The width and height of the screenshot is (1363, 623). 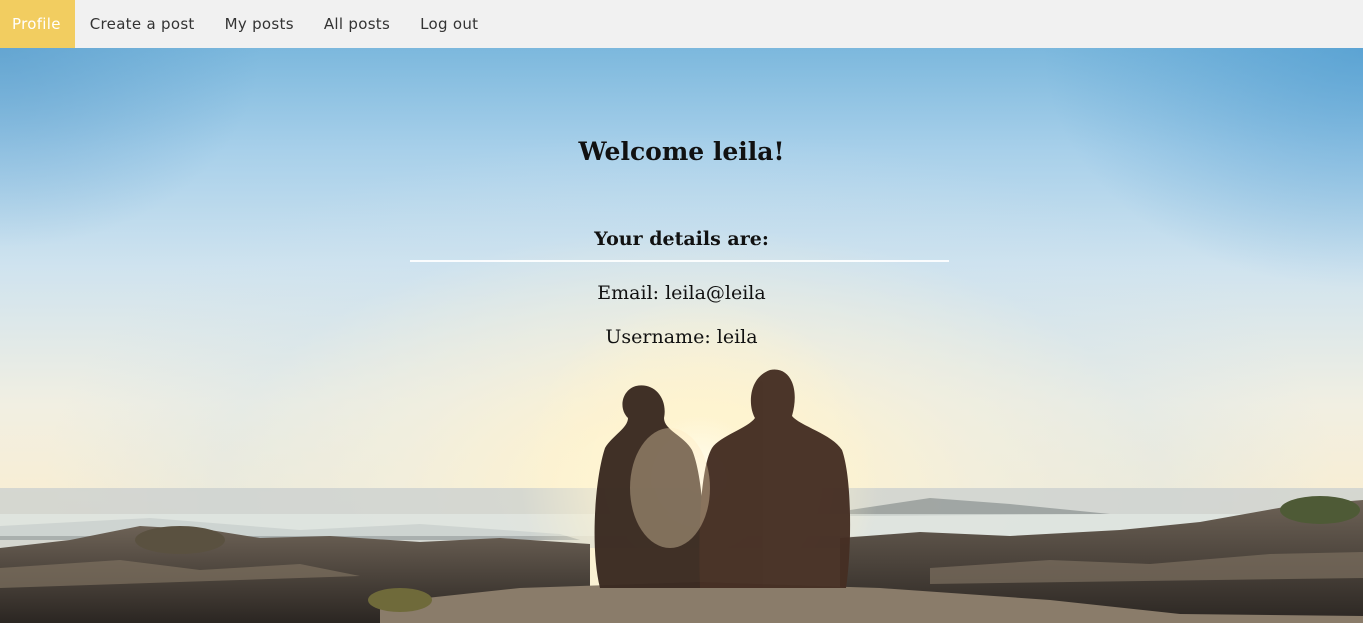 What do you see at coordinates (679, 261) in the screenshot?
I see `details-divider` at bounding box center [679, 261].